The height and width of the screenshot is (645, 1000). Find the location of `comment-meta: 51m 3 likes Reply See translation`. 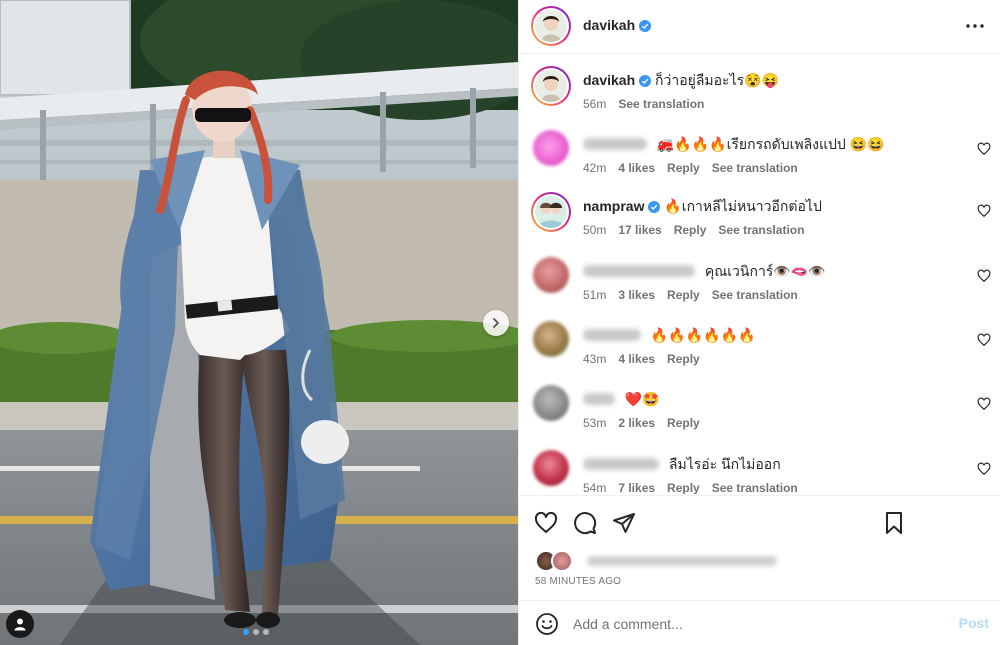

comment-meta: 51m 3 likes Reply See translation is located at coordinates (690, 295).